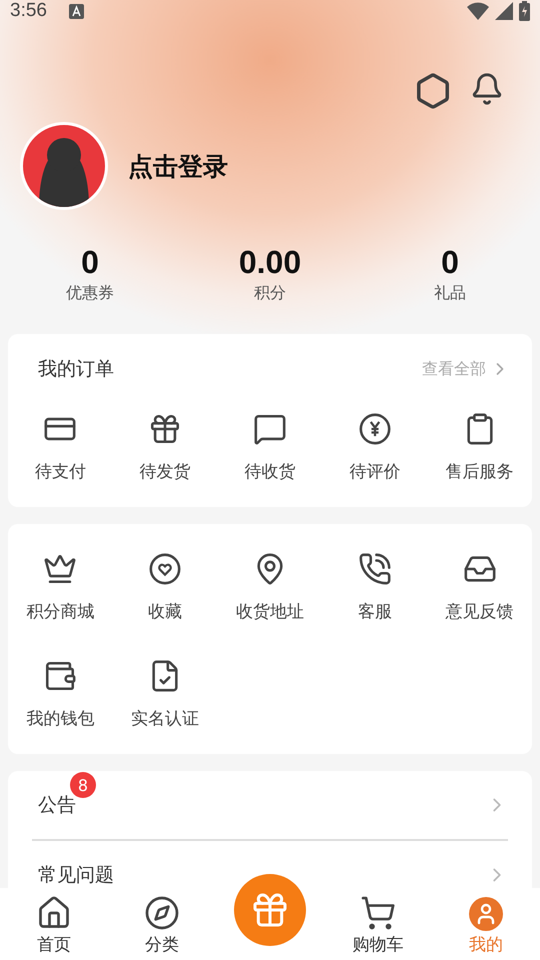 This screenshot has width=540, height=960. What do you see at coordinates (375, 447) in the screenshot?
I see `order-status-button: 待评价` at bounding box center [375, 447].